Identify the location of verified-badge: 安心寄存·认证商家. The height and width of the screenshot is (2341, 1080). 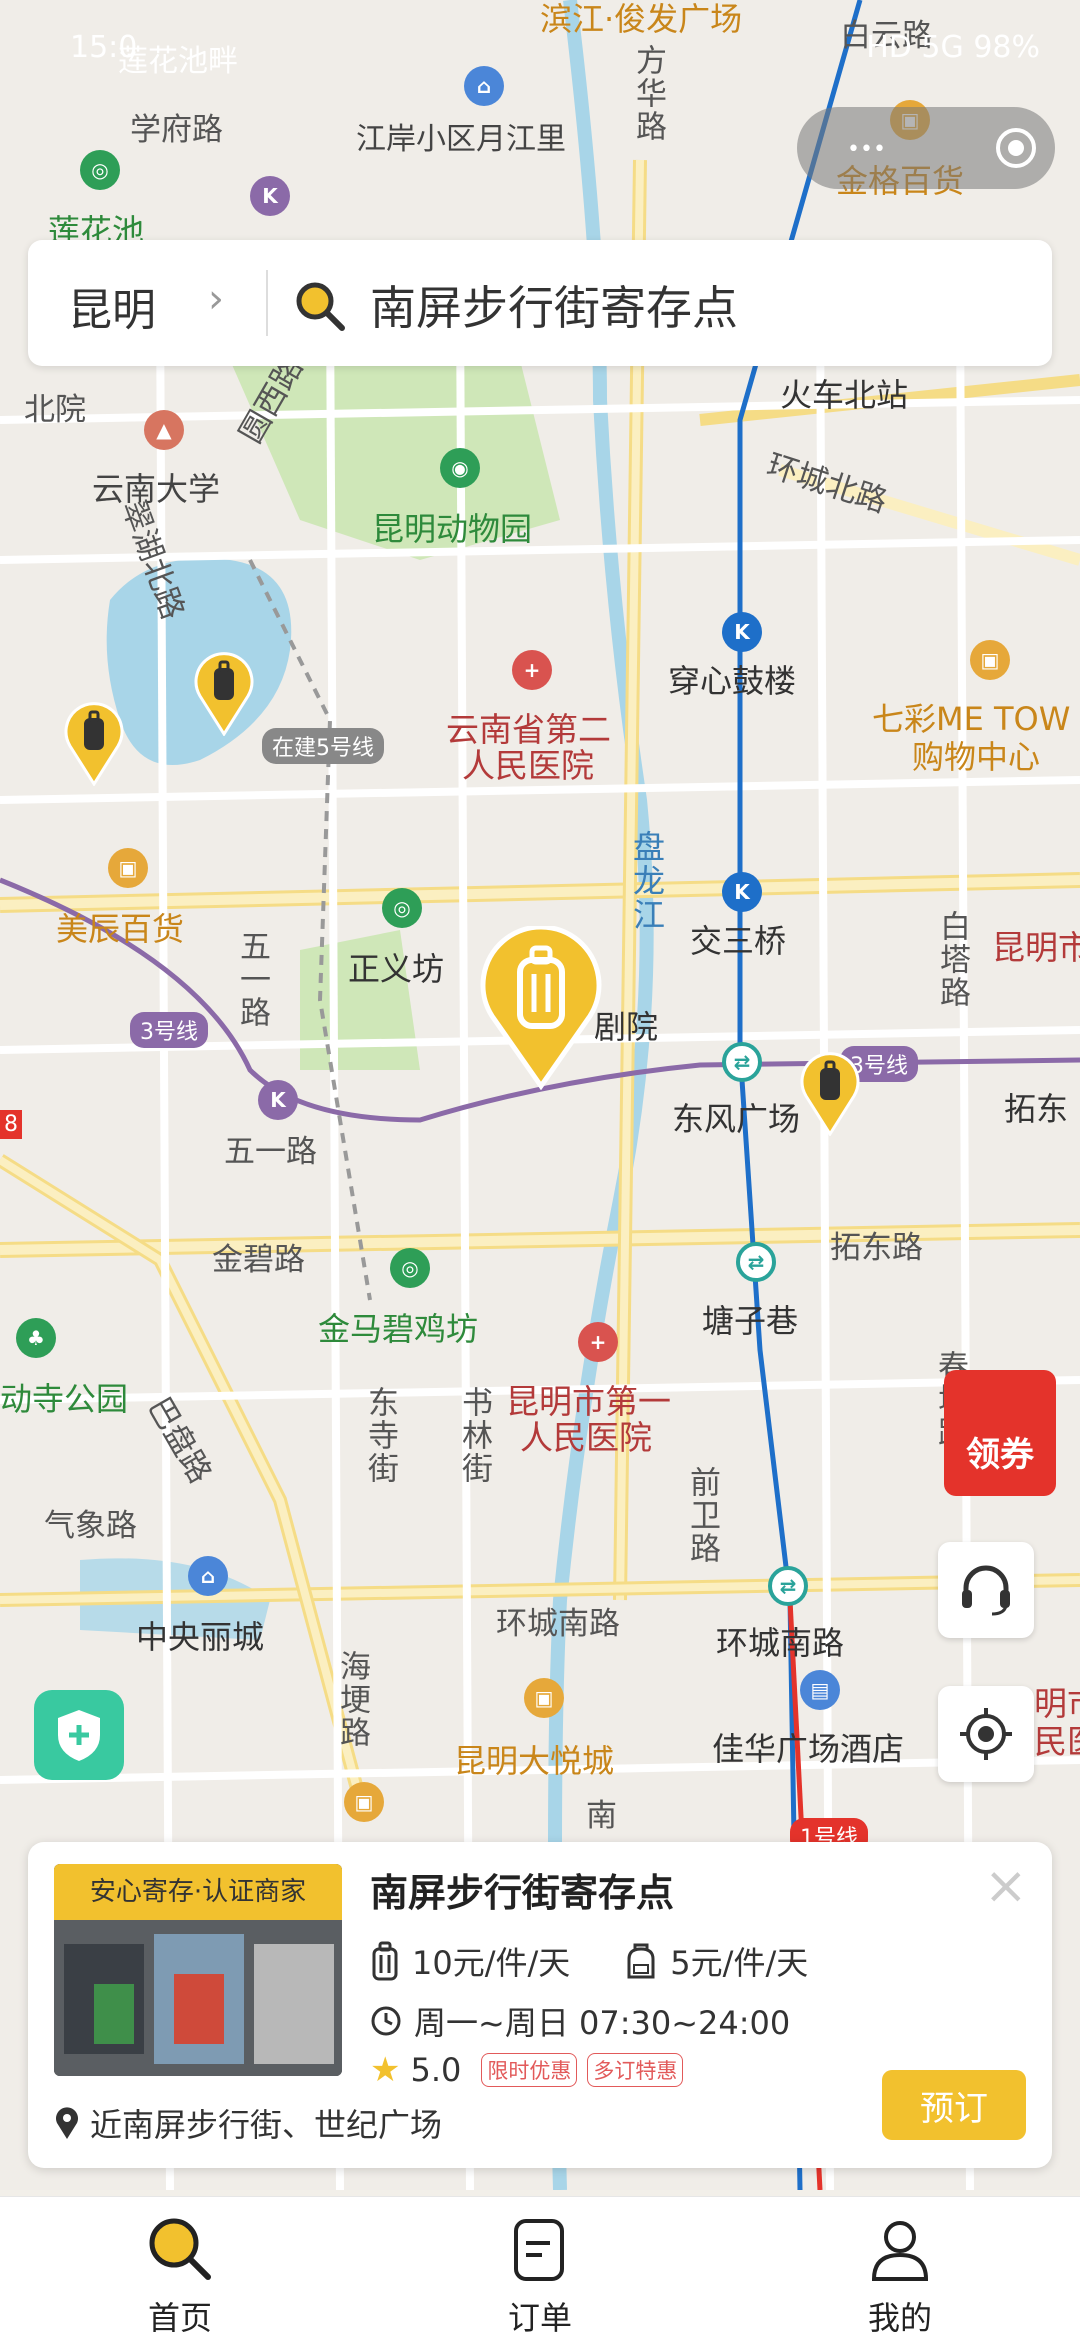
(198, 1892).